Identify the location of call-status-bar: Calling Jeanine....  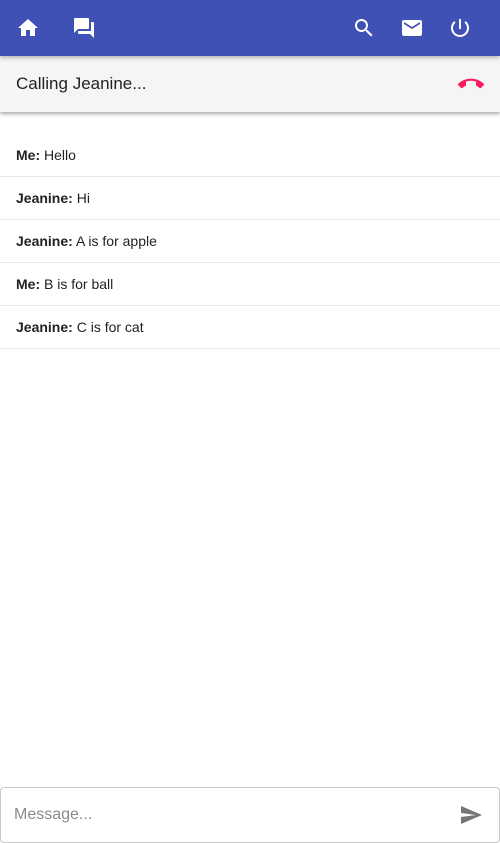
(250, 84).